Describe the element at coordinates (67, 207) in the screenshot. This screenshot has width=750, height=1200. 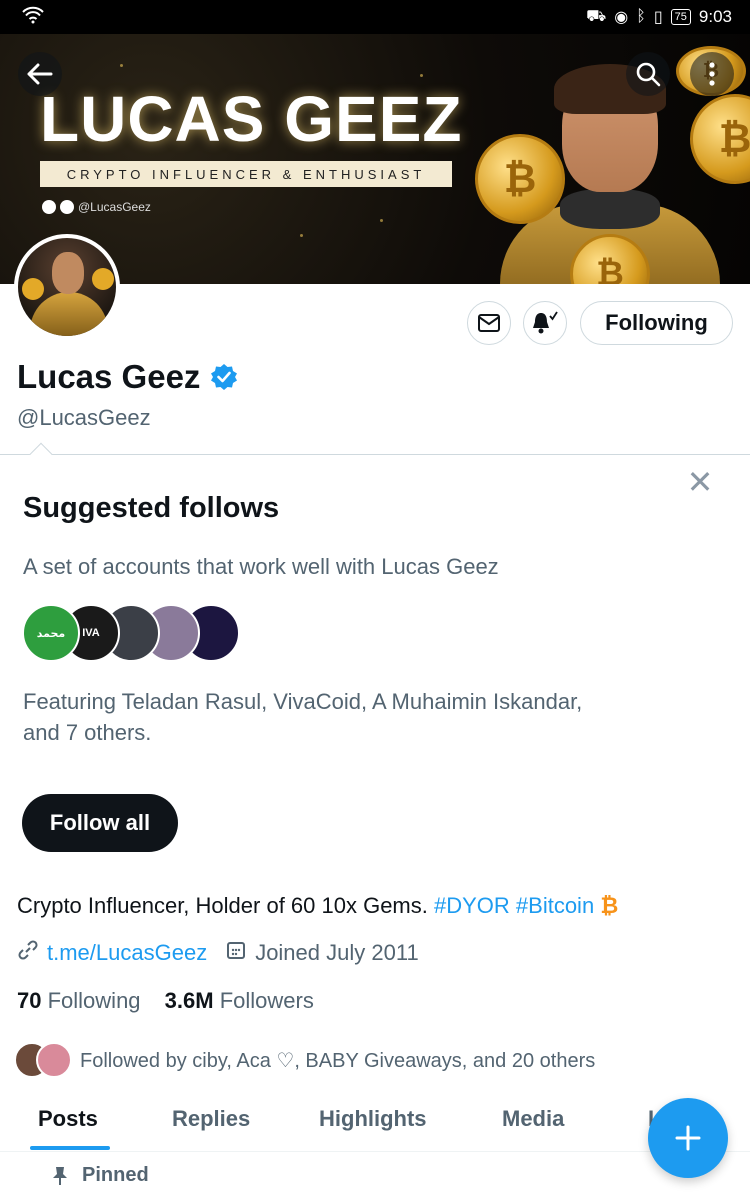
I see `telegram-icon` at that location.